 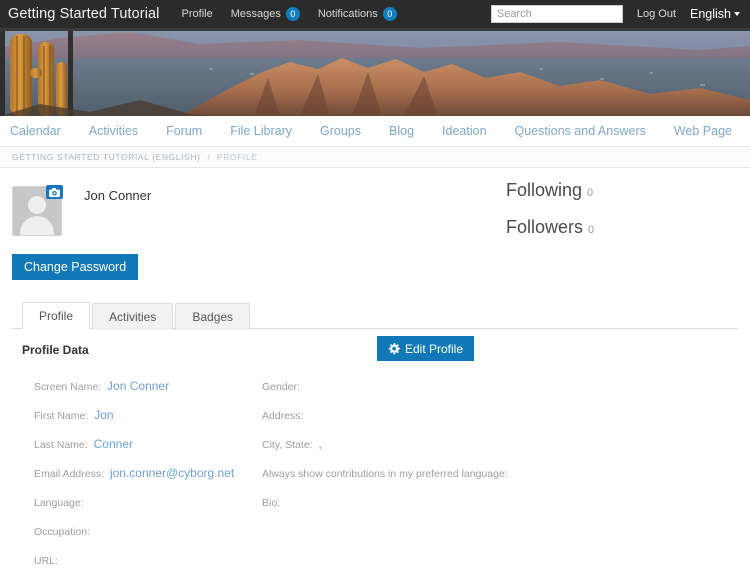 I want to click on tab-badges: Badges, so click(x=213, y=316).